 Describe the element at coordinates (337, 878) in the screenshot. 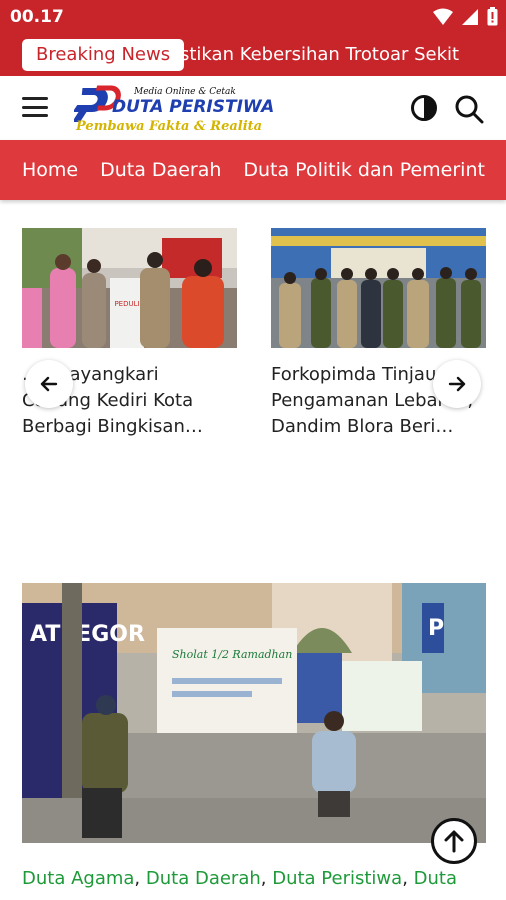

I see `category-link: Duta Peristiwa` at that location.